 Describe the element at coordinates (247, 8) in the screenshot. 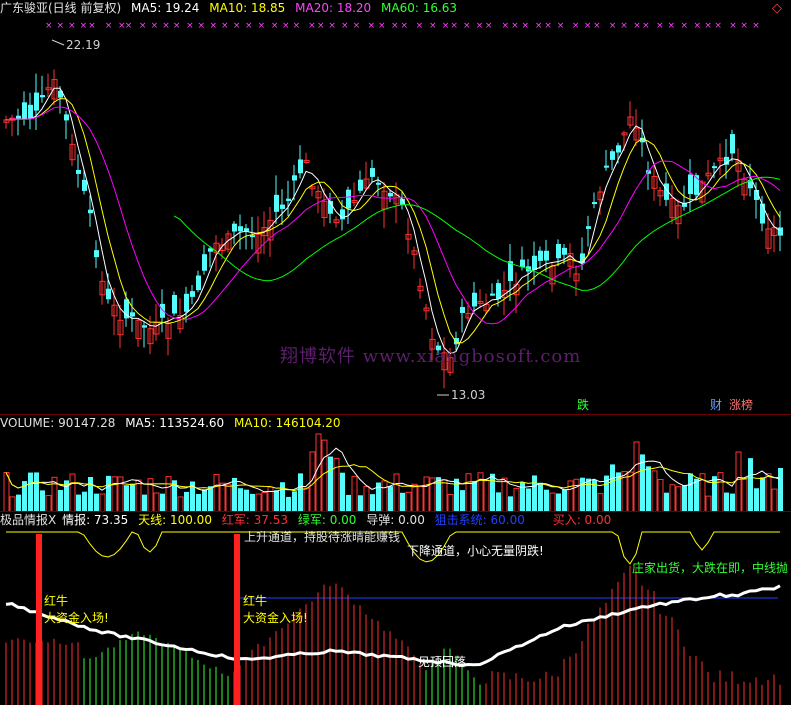

I see `ma10-value: MA10: 18.85` at that location.